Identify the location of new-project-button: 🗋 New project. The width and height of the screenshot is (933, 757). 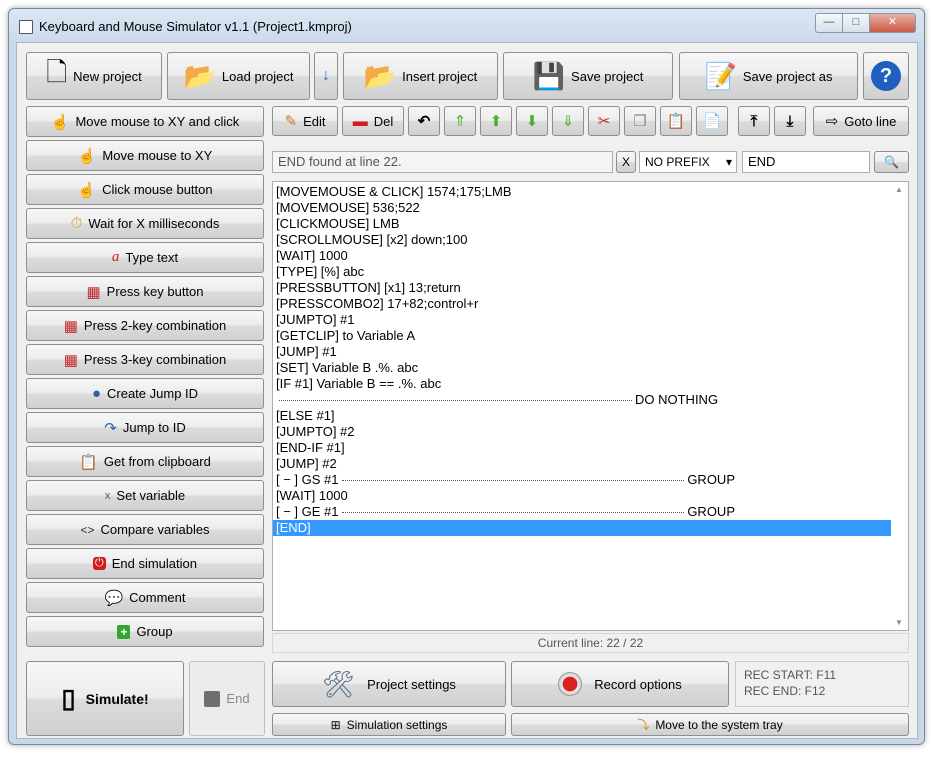
(94, 76).